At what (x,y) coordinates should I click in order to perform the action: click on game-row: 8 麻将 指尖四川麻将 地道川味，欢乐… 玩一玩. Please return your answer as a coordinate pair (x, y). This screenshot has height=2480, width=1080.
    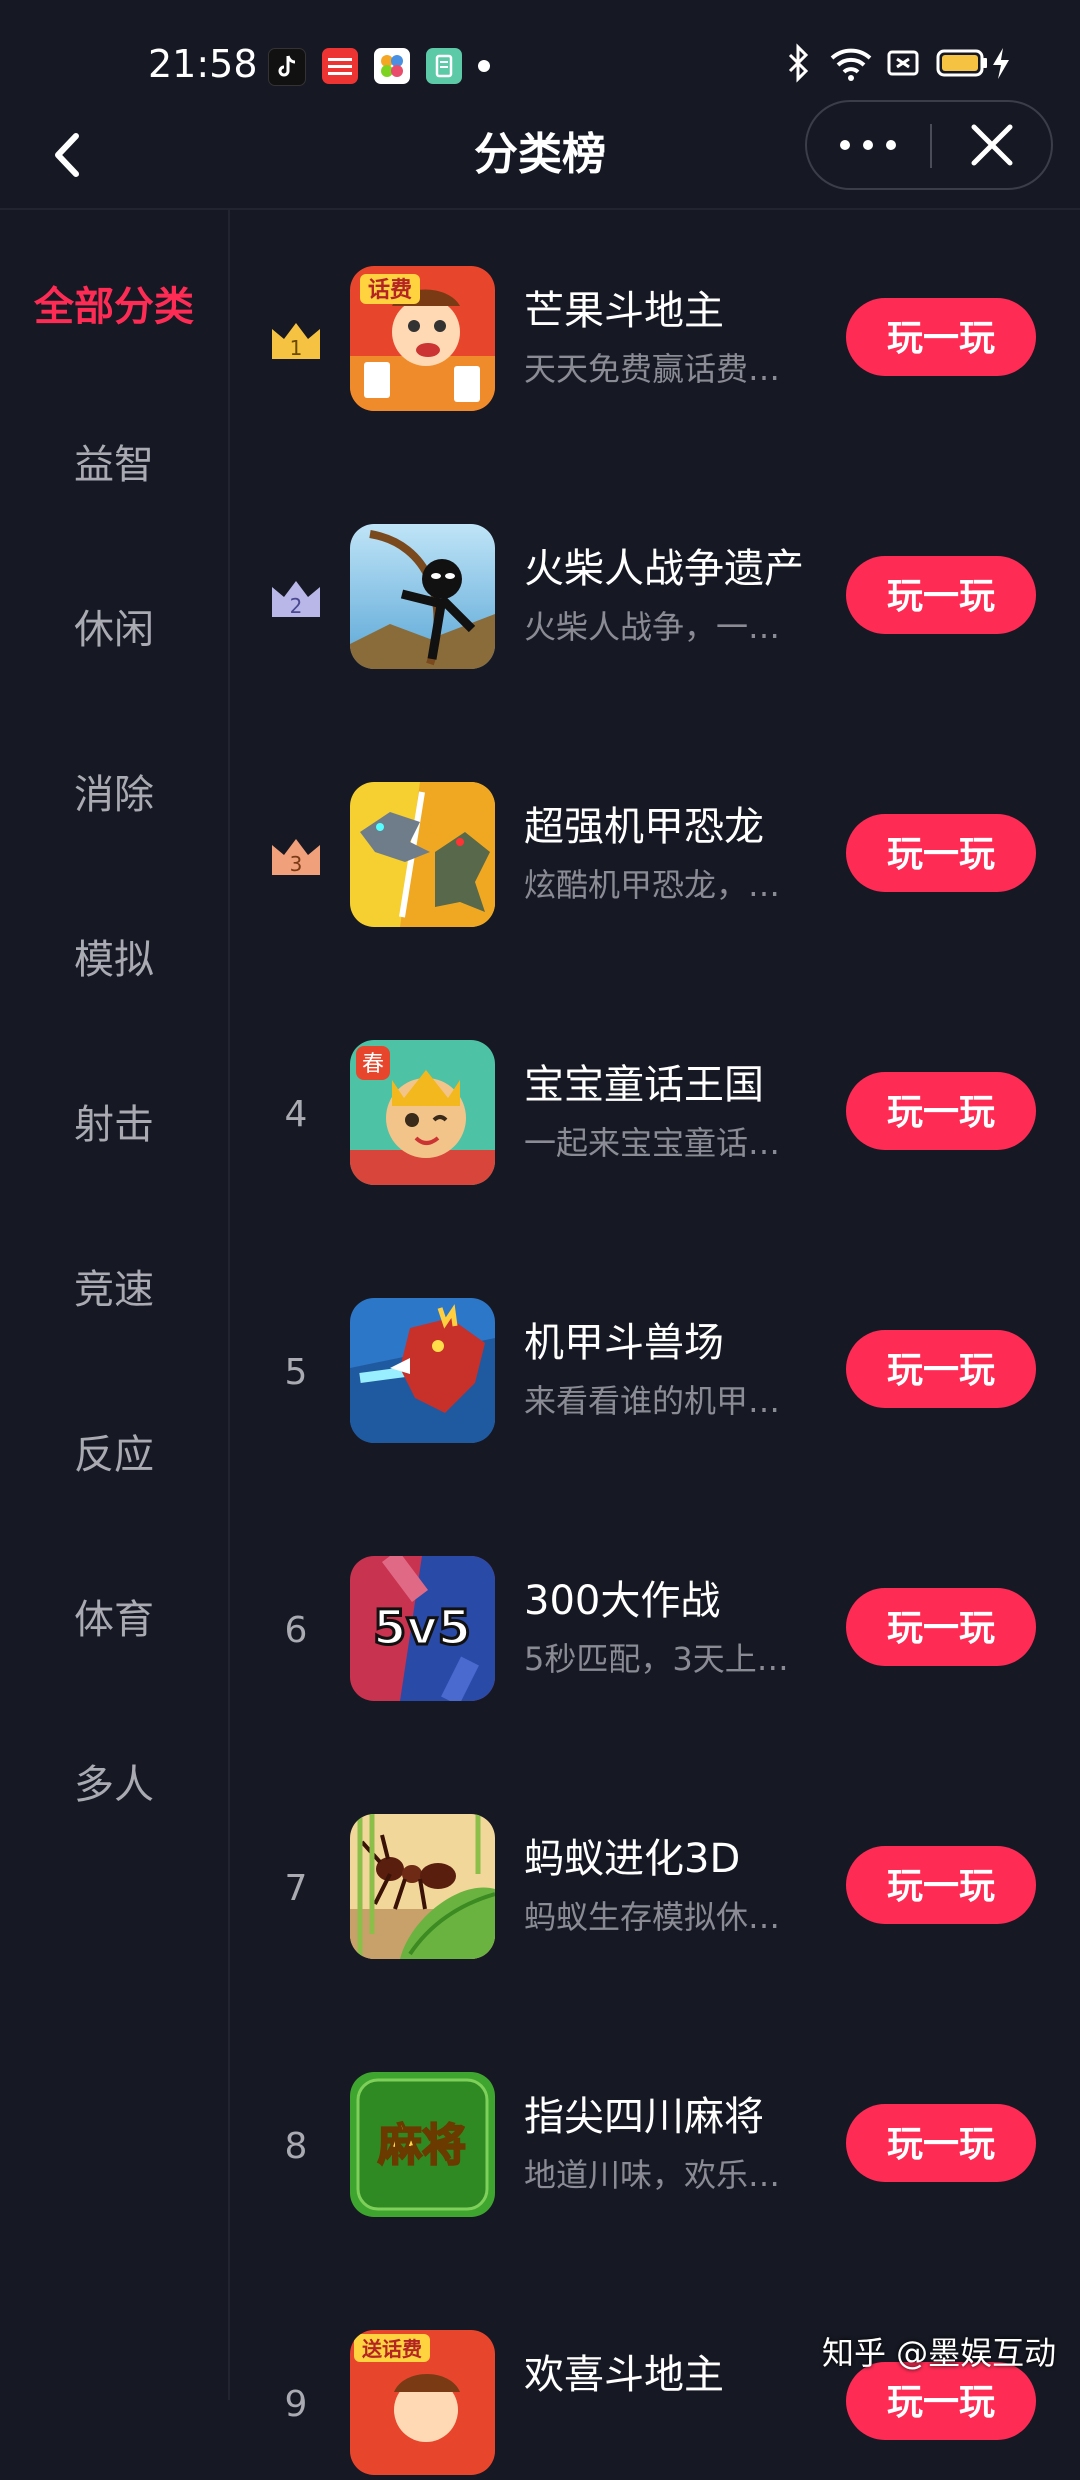
    Looking at the image, I should click on (655, 2147).